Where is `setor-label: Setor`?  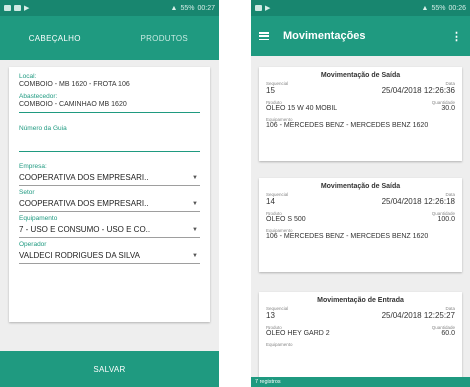
setor-label: Setor is located at coordinates (27, 192).